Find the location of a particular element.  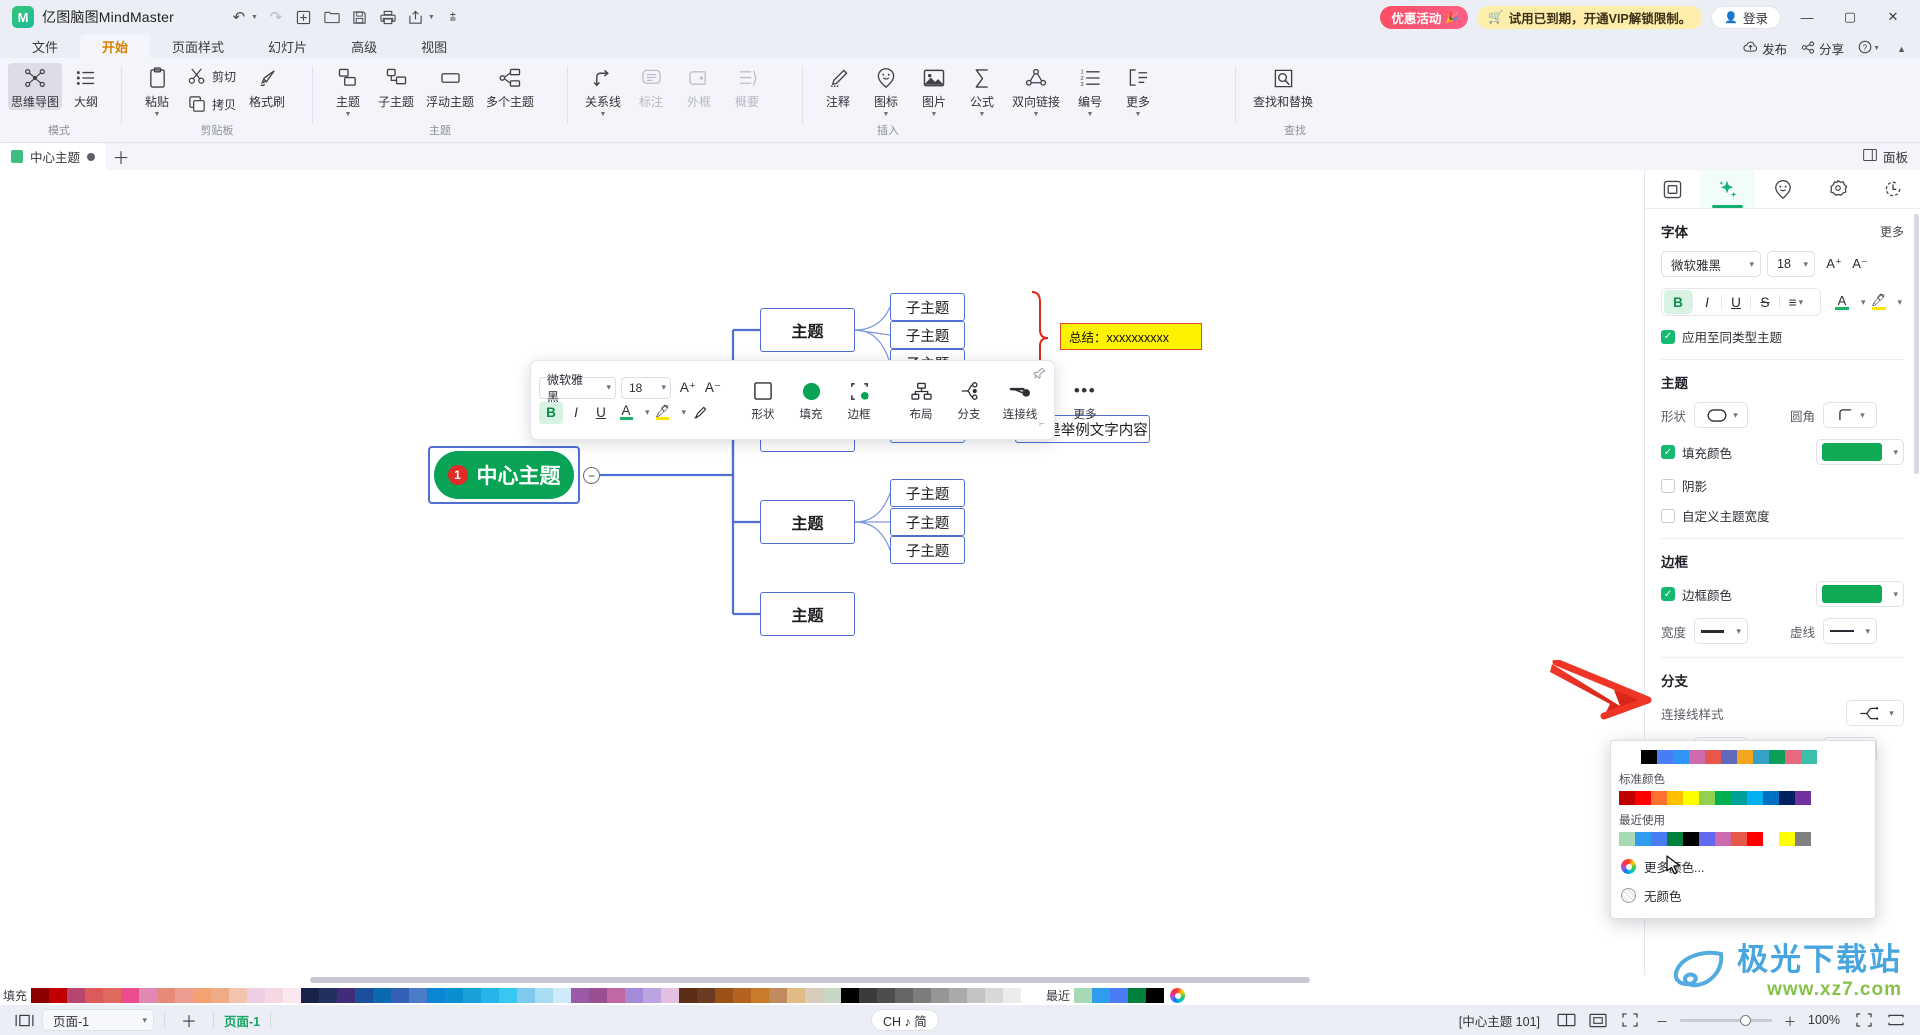

panel-highlight-caret-icon: ▾ is located at coordinates (1900, 302).